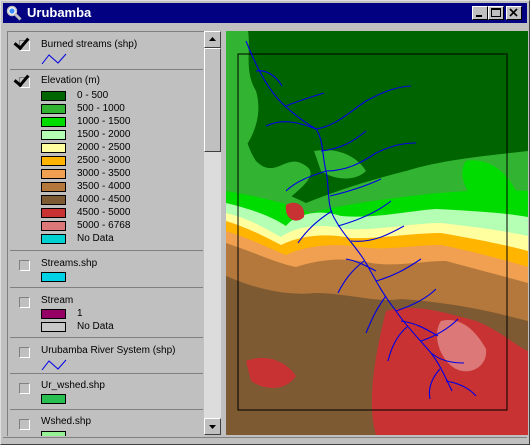 Image resolution: width=530 pixels, height=445 pixels. I want to click on magnifier-app-icon, so click(14, 13).